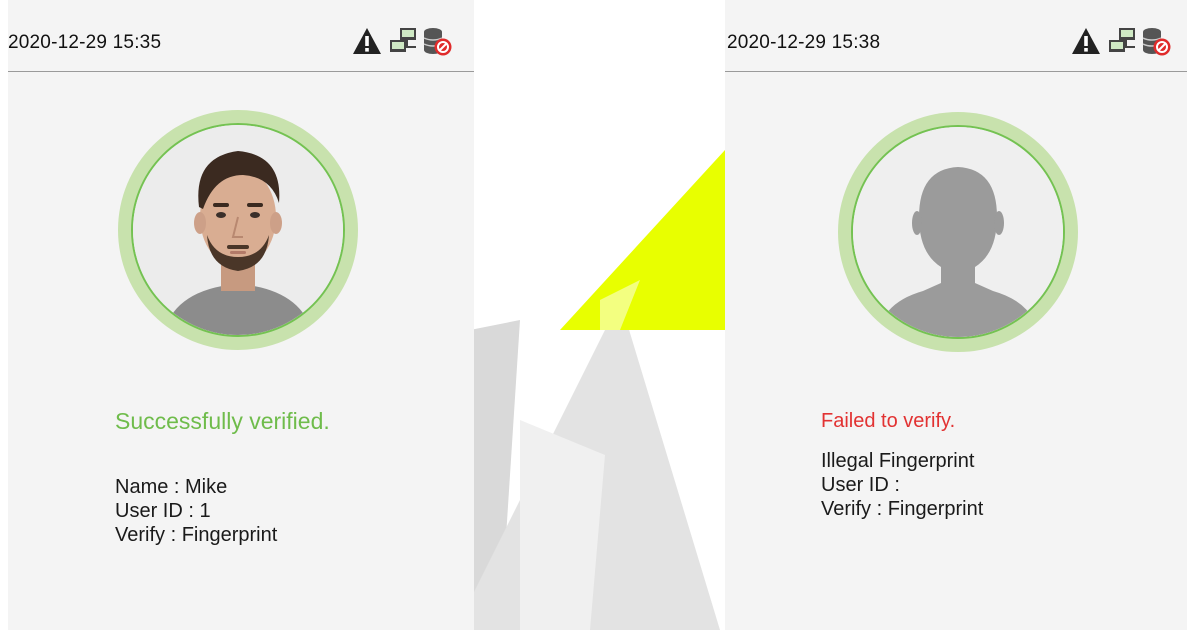  What do you see at coordinates (241, 36) in the screenshot?
I see `status-bar: 2020-12-29 15:35` at bounding box center [241, 36].